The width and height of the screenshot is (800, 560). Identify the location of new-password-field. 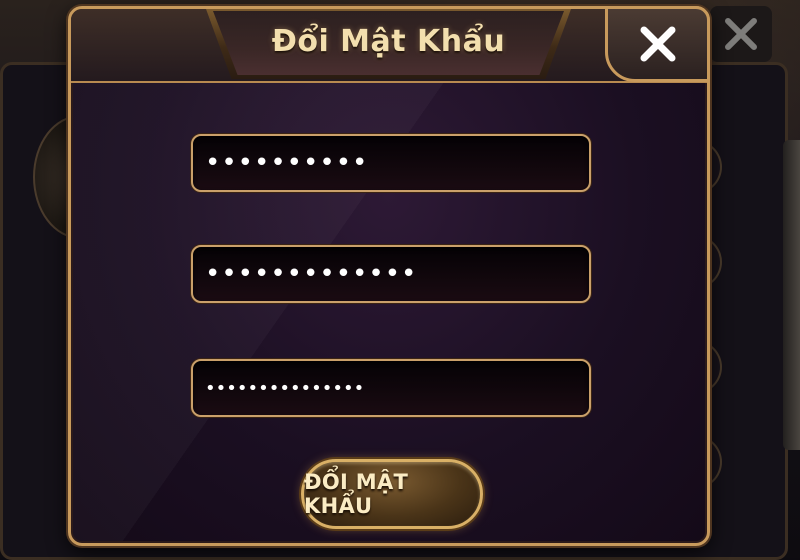
(391, 274).